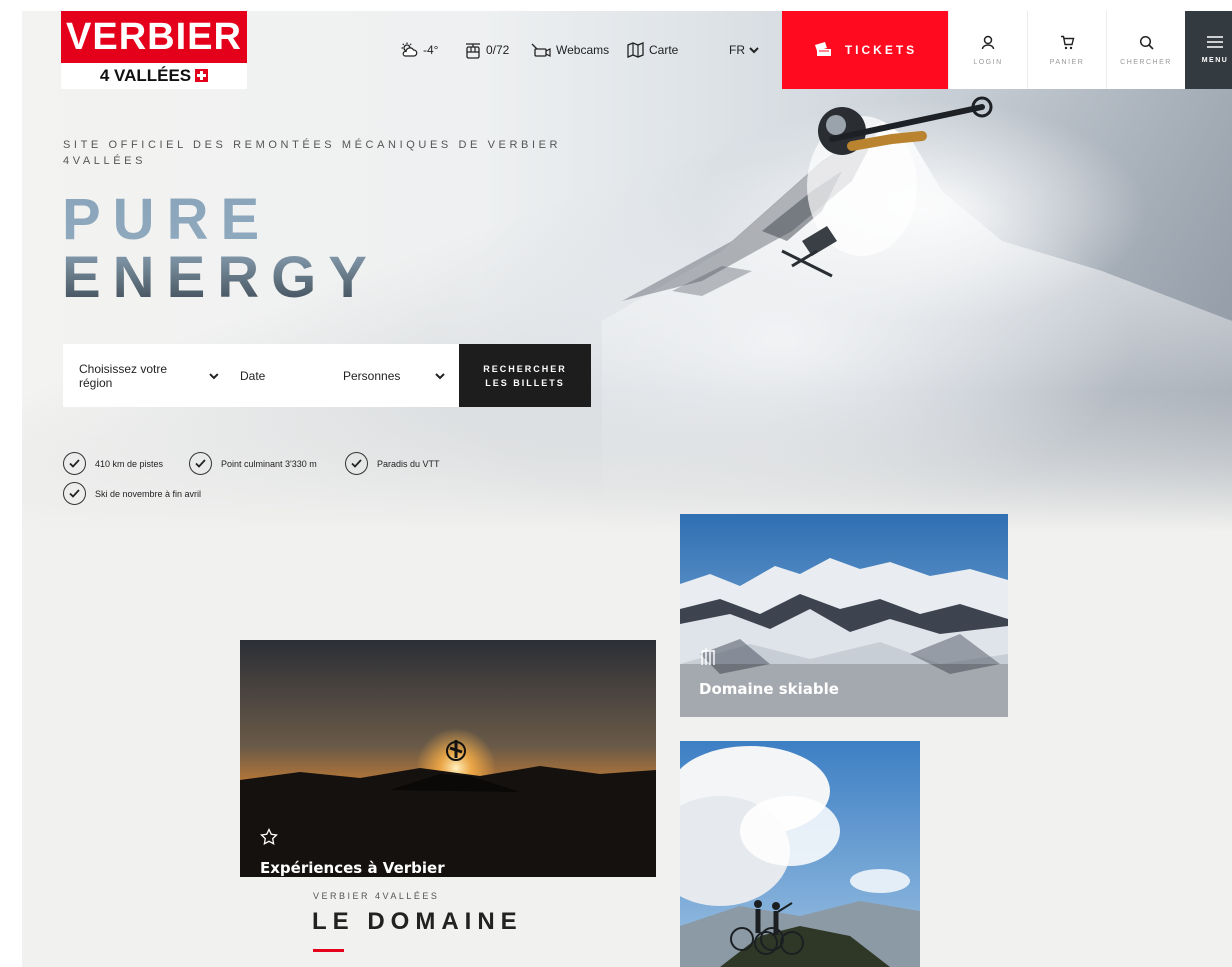 This screenshot has width=1232, height=967. I want to click on persons-select-value: Personnes, so click(372, 375).